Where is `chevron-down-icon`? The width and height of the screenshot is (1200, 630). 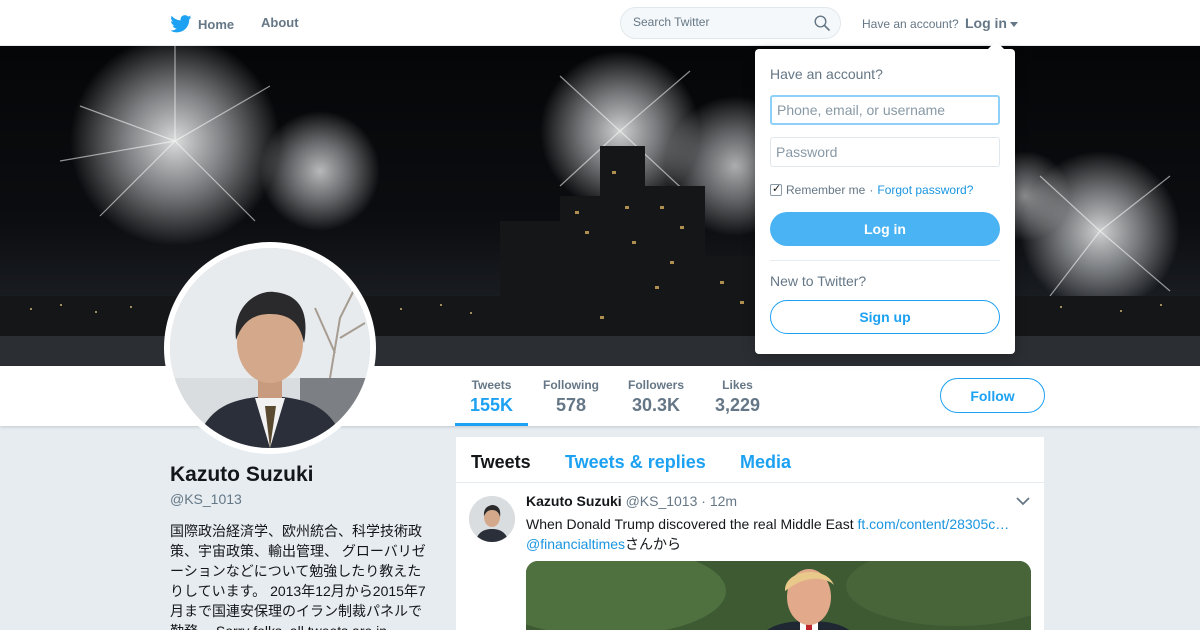 chevron-down-icon is located at coordinates (1023, 501).